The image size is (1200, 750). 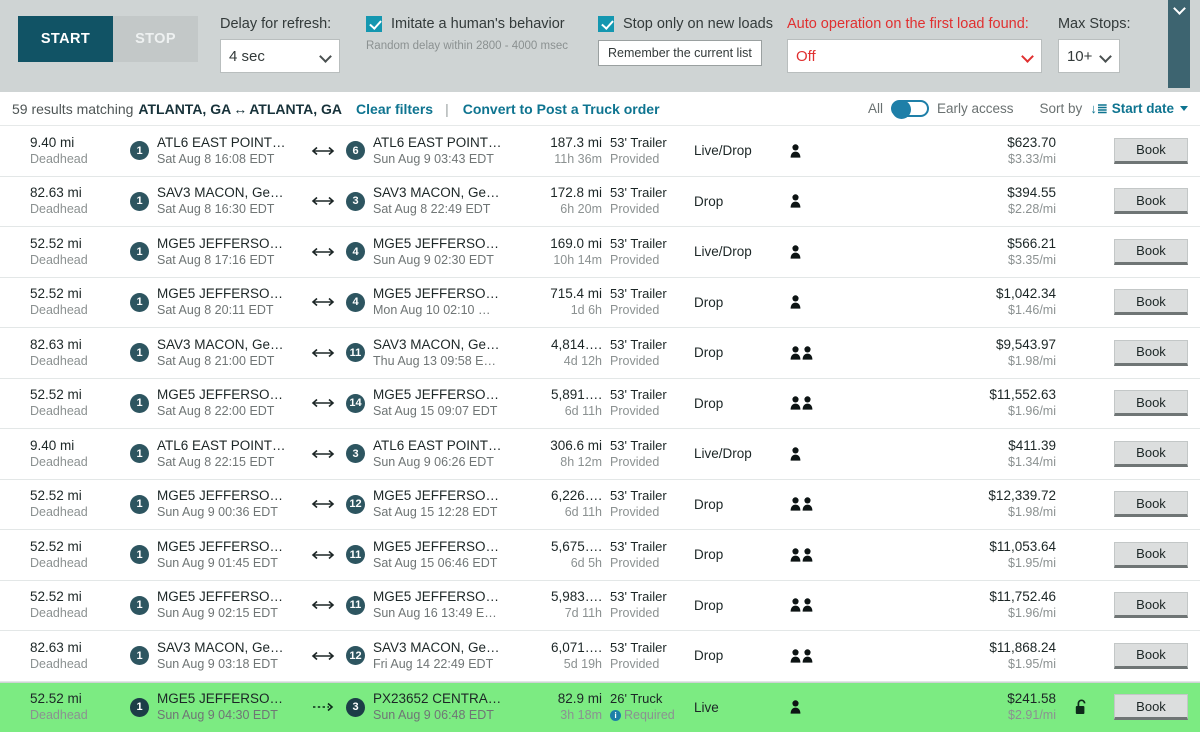 What do you see at coordinates (1025, 344) in the screenshot?
I see `total-rate: $9,543.97` at bounding box center [1025, 344].